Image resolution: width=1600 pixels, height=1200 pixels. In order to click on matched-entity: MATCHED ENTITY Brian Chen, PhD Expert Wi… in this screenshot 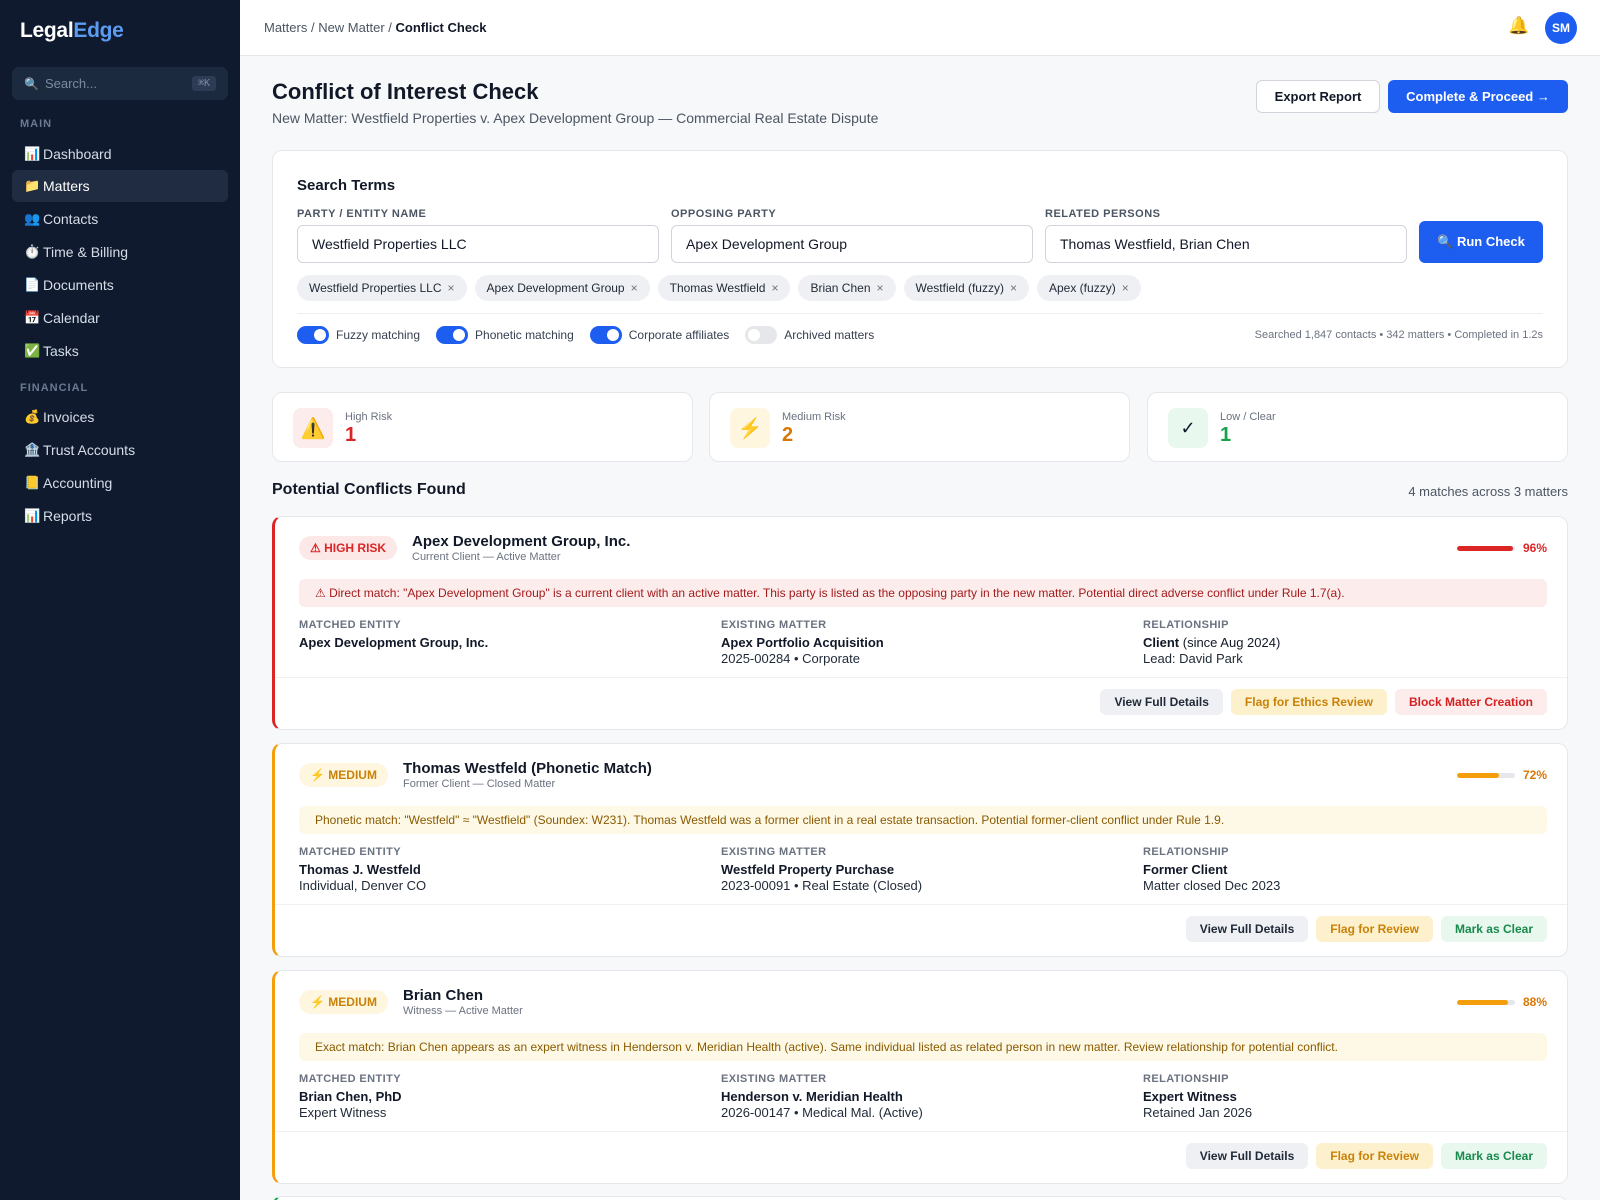, I will do `click(350, 1096)`.